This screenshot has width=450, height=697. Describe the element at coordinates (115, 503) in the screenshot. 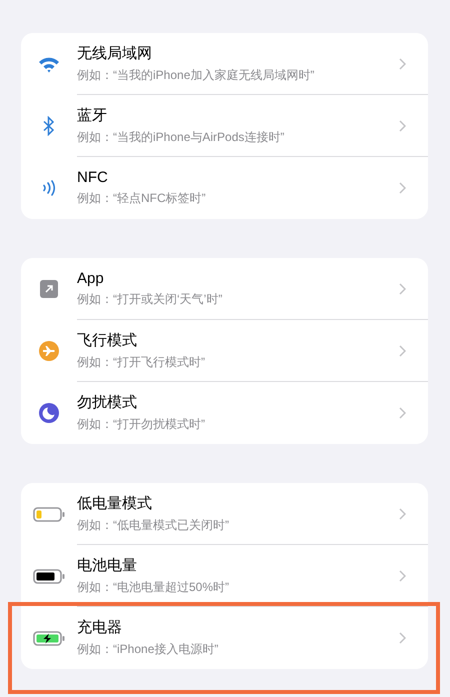

I see `trigger-title: 低电量模式` at that location.